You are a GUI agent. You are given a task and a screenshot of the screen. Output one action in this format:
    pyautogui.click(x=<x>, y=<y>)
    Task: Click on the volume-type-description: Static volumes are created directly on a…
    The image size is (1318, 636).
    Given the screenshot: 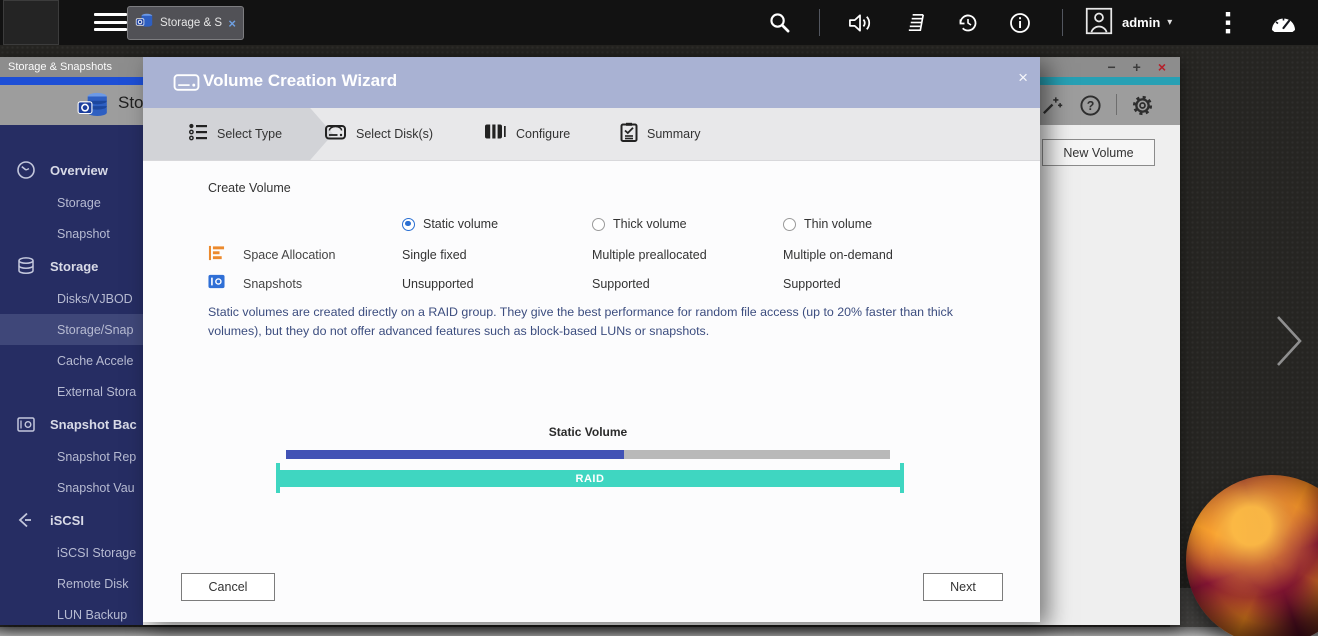 What is the action you would take?
    pyautogui.click(x=580, y=322)
    